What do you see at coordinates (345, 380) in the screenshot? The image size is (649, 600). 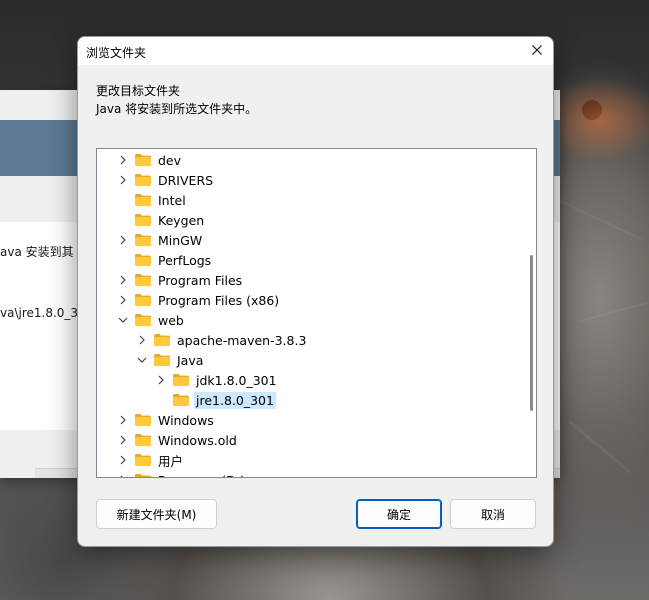 I see `tree-item: jdk1.8.0_301` at bounding box center [345, 380].